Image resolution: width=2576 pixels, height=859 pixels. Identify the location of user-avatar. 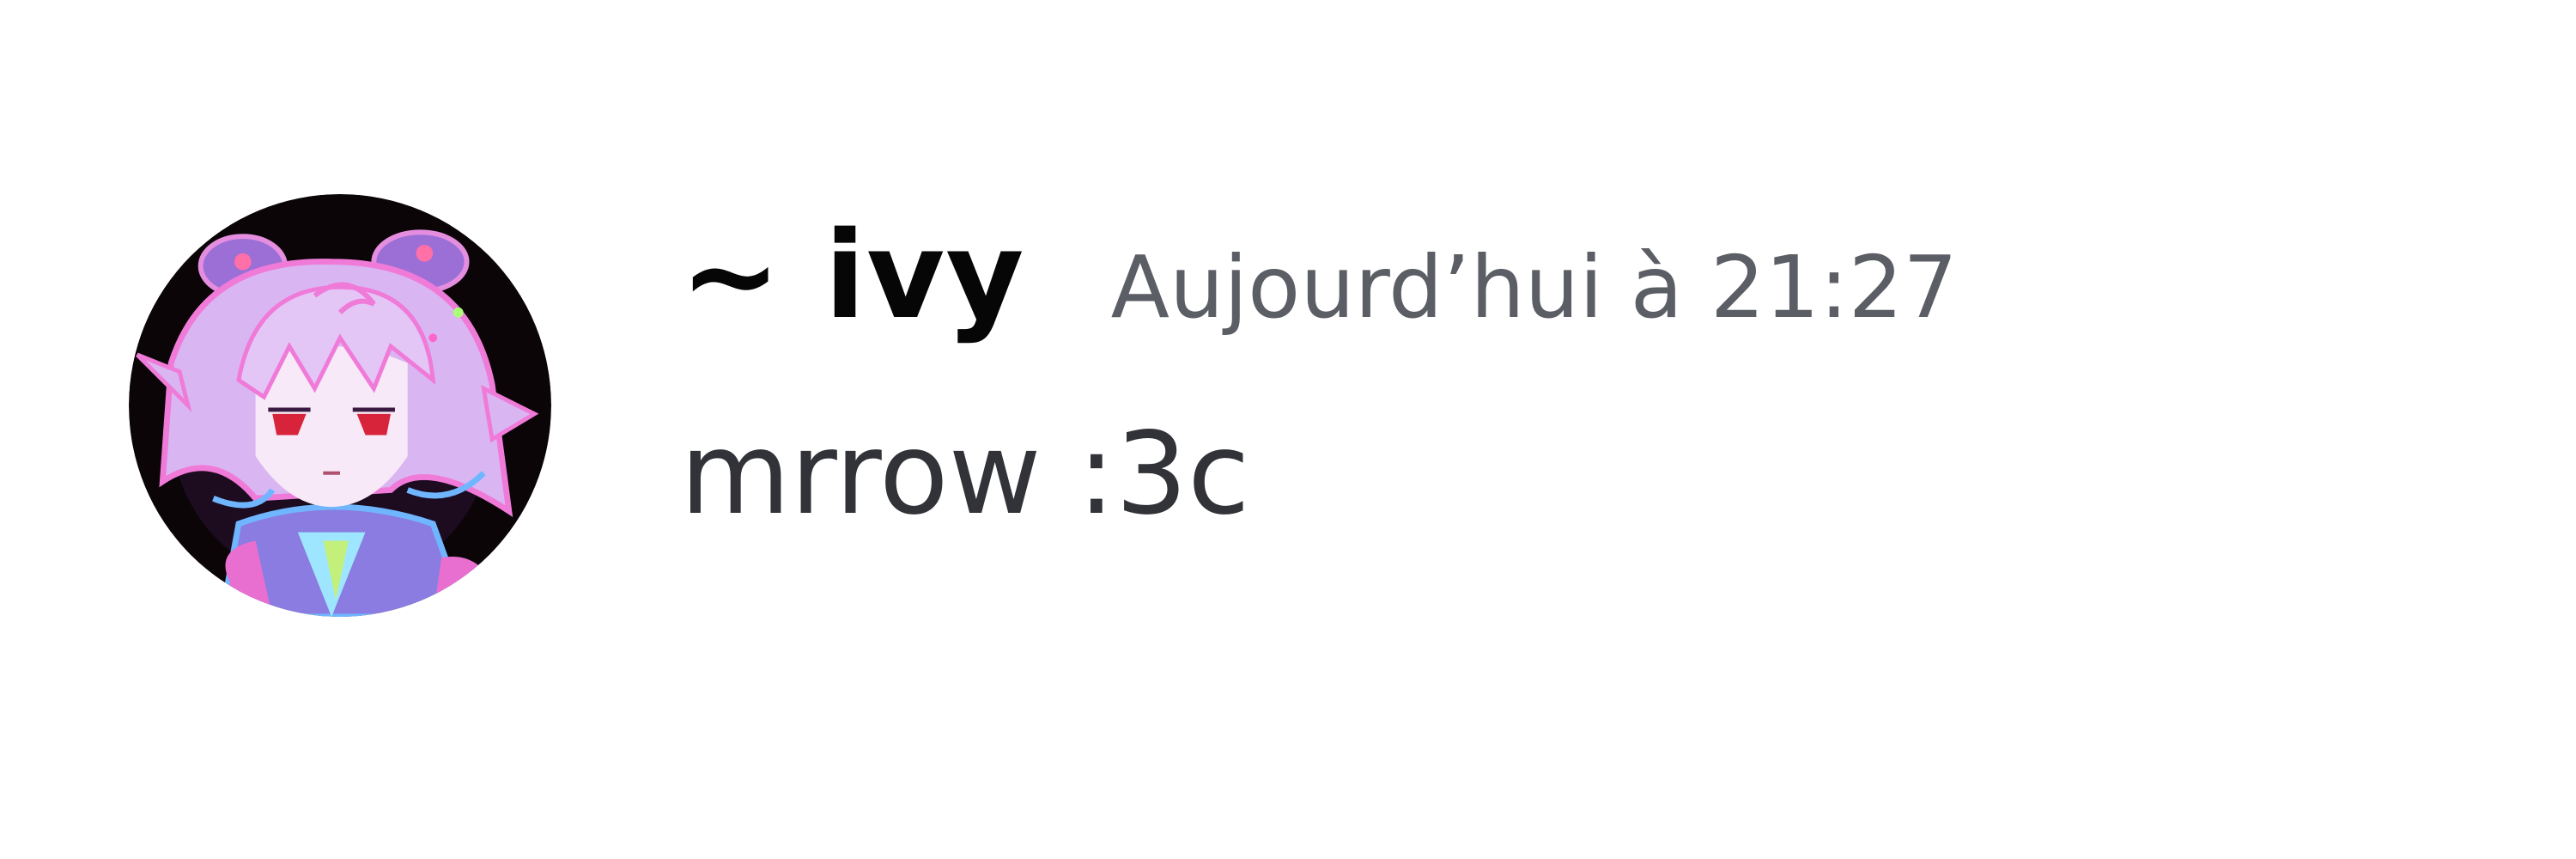
(340, 406).